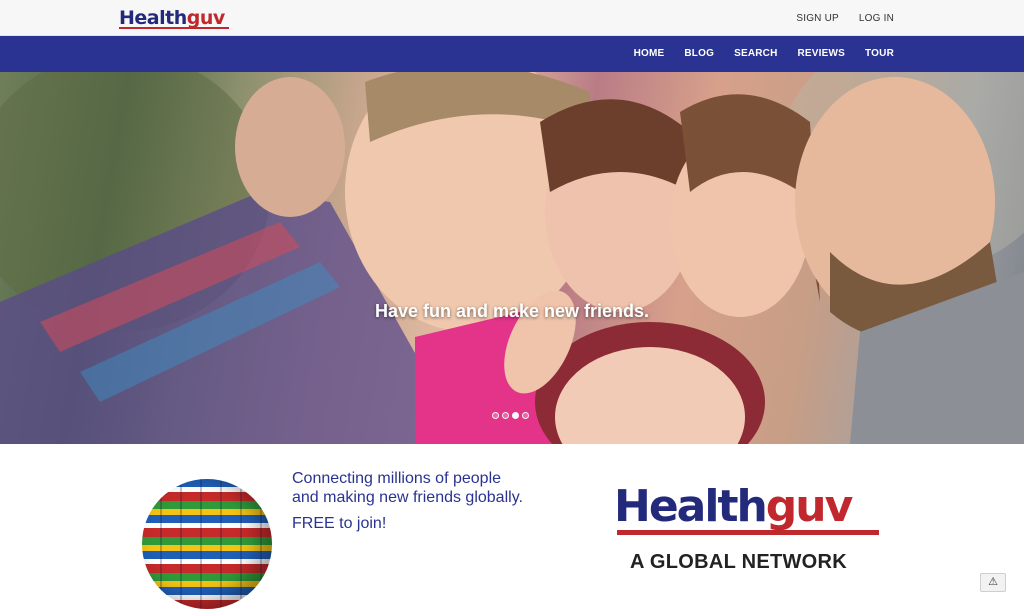 Image resolution: width=1024 pixels, height=609 pixels. Describe the element at coordinates (339, 523) in the screenshot. I see `free-to-join-text: FREE to join!` at that location.